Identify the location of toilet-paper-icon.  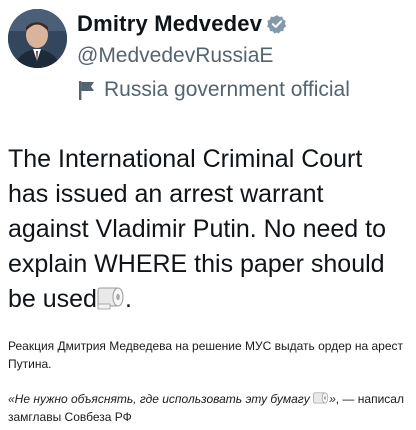
(110, 298).